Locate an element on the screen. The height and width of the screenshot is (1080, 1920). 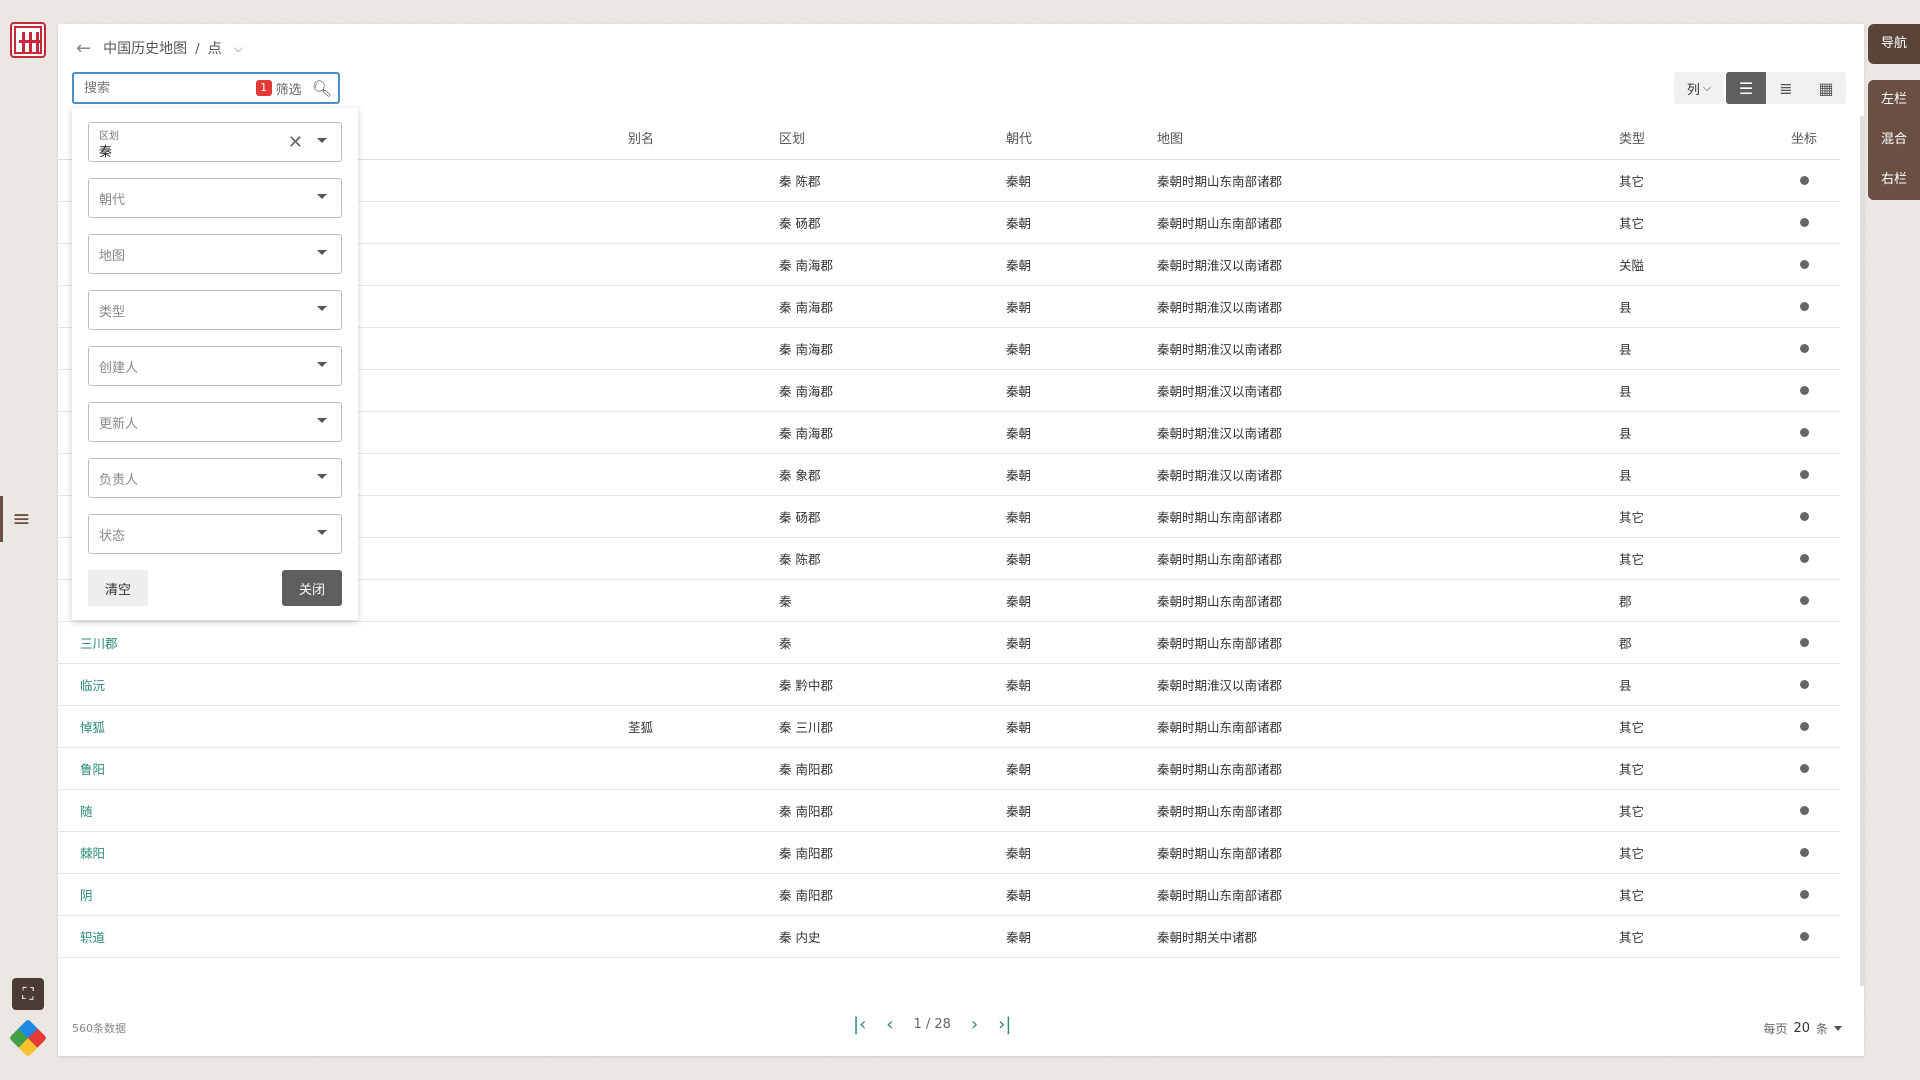
cell-name: 悼狐 is located at coordinates (343, 726).